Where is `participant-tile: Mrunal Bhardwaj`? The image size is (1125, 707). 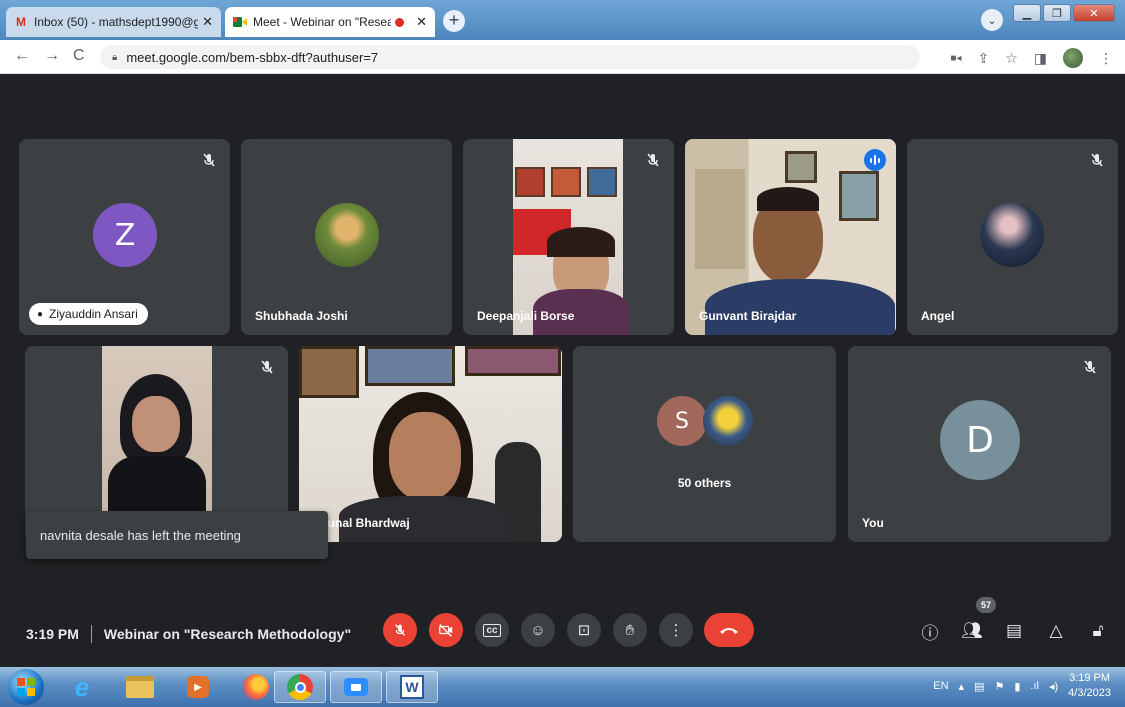
participant-tile: Mrunal Bhardwaj is located at coordinates (430, 444).